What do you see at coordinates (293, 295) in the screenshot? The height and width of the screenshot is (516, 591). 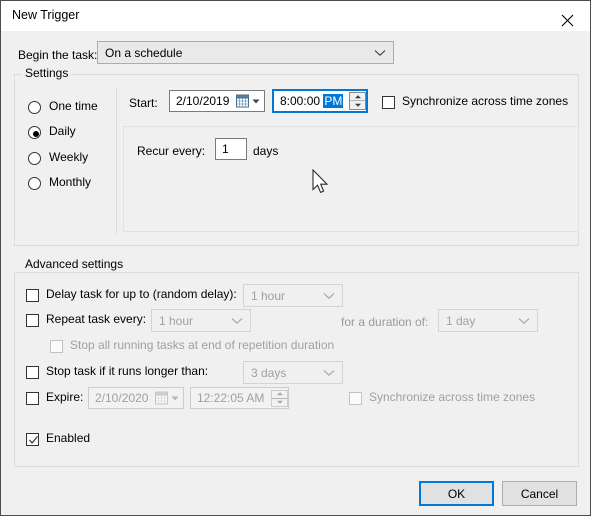 I see `delay-duration-combobox: 1 hour` at bounding box center [293, 295].